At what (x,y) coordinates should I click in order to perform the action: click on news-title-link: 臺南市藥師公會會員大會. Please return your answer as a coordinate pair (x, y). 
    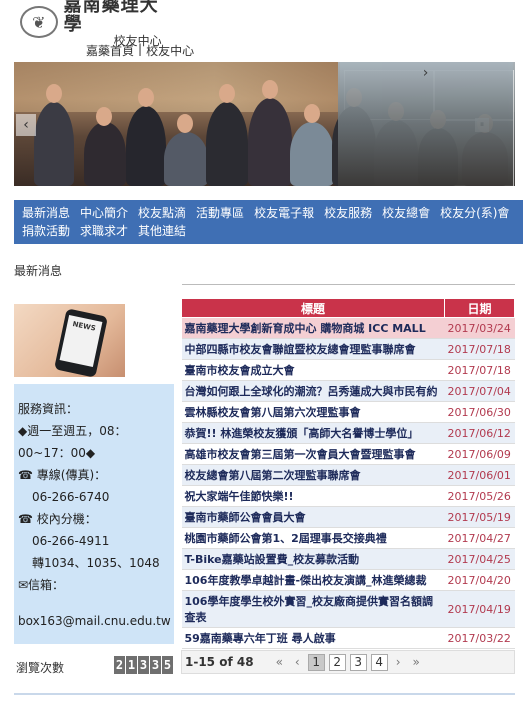
    Looking at the image, I should click on (313, 517).